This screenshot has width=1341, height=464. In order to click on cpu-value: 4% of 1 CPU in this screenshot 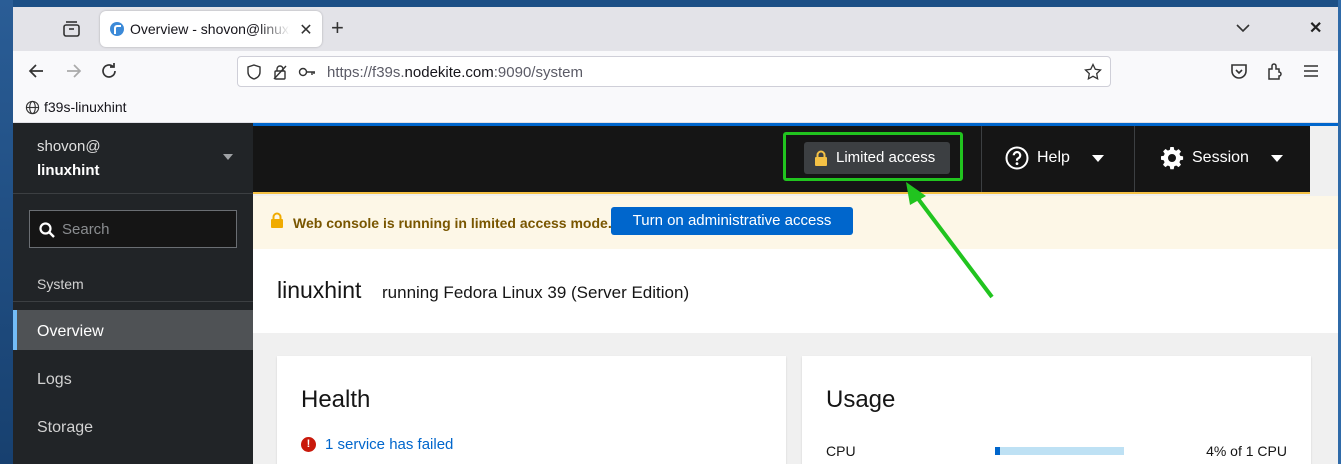, I will do `click(1246, 451)`.